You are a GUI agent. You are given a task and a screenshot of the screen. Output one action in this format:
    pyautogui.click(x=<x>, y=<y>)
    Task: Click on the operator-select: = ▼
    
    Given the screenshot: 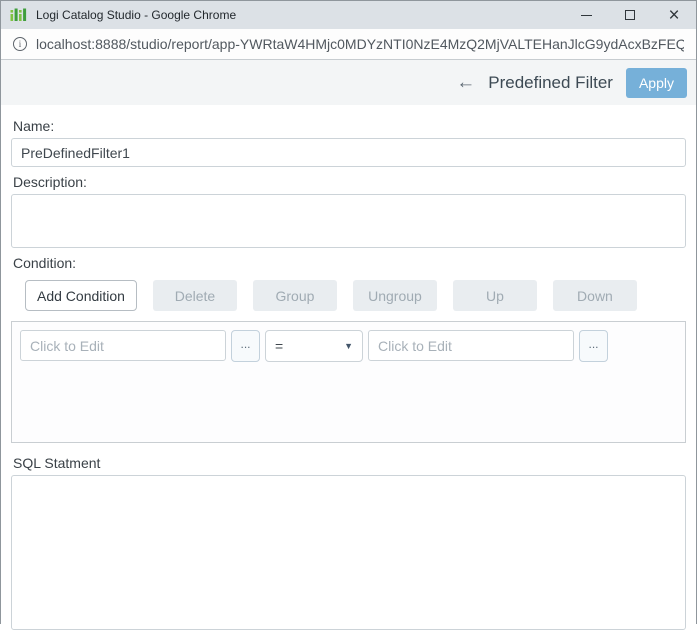 What is the action you would take?
    pyautogui.click(x=314, y=346)
    